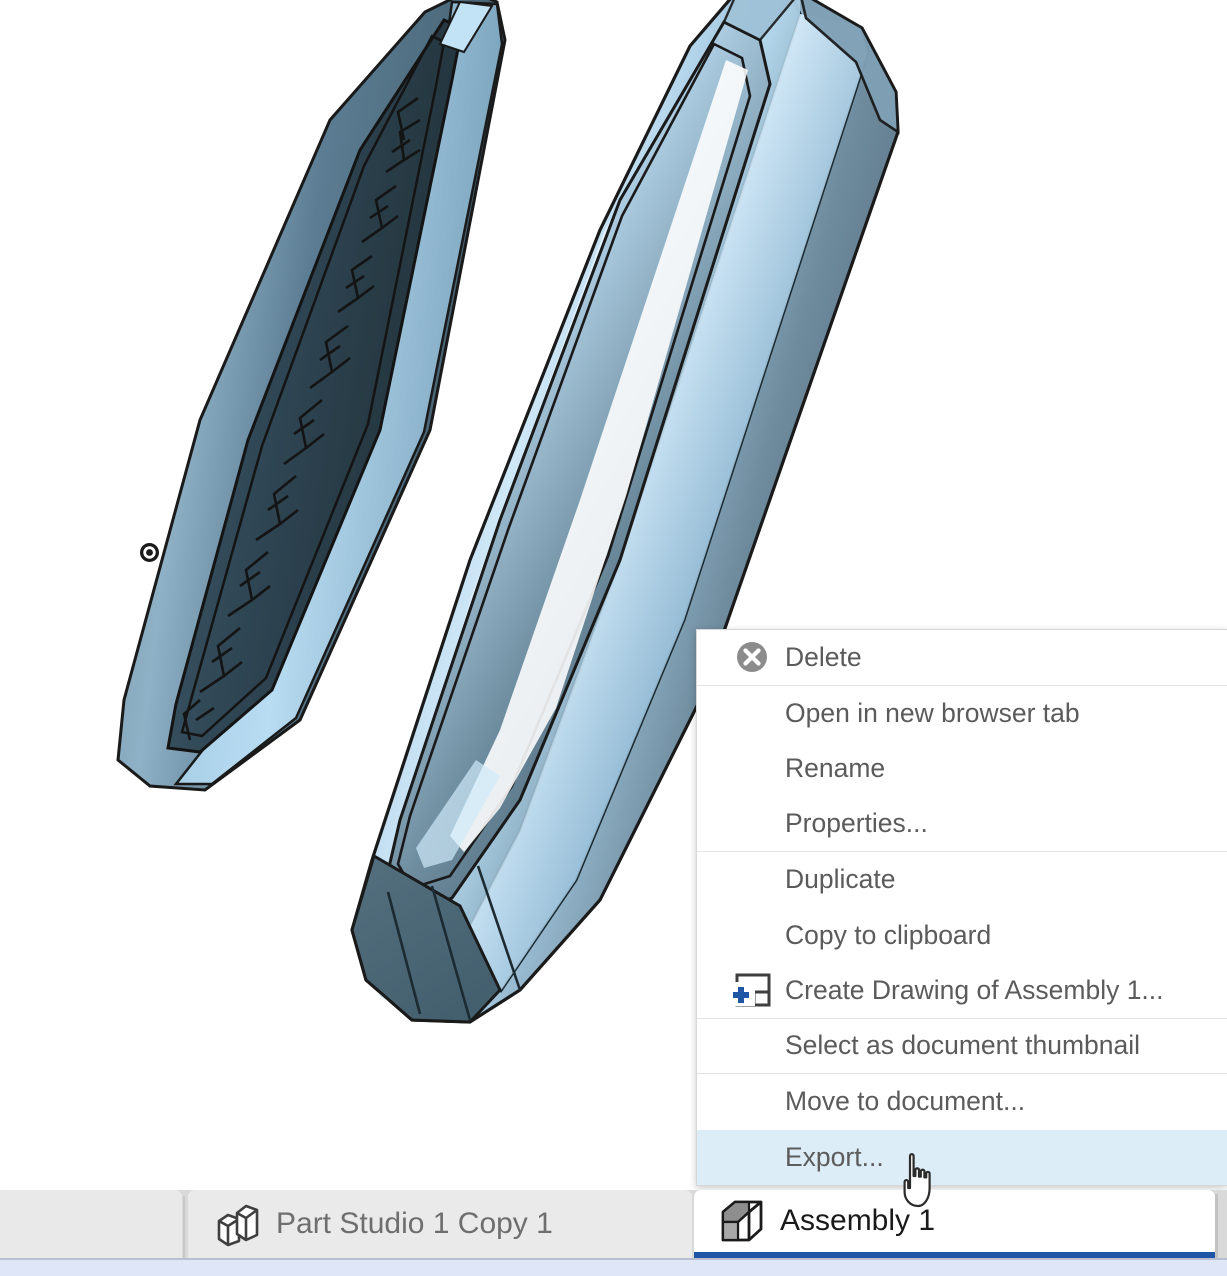 The width and height of the screenshot is (1227, 1276). I want to click on menu-item-label: Select as document thumbnail, so click(963, 1045).